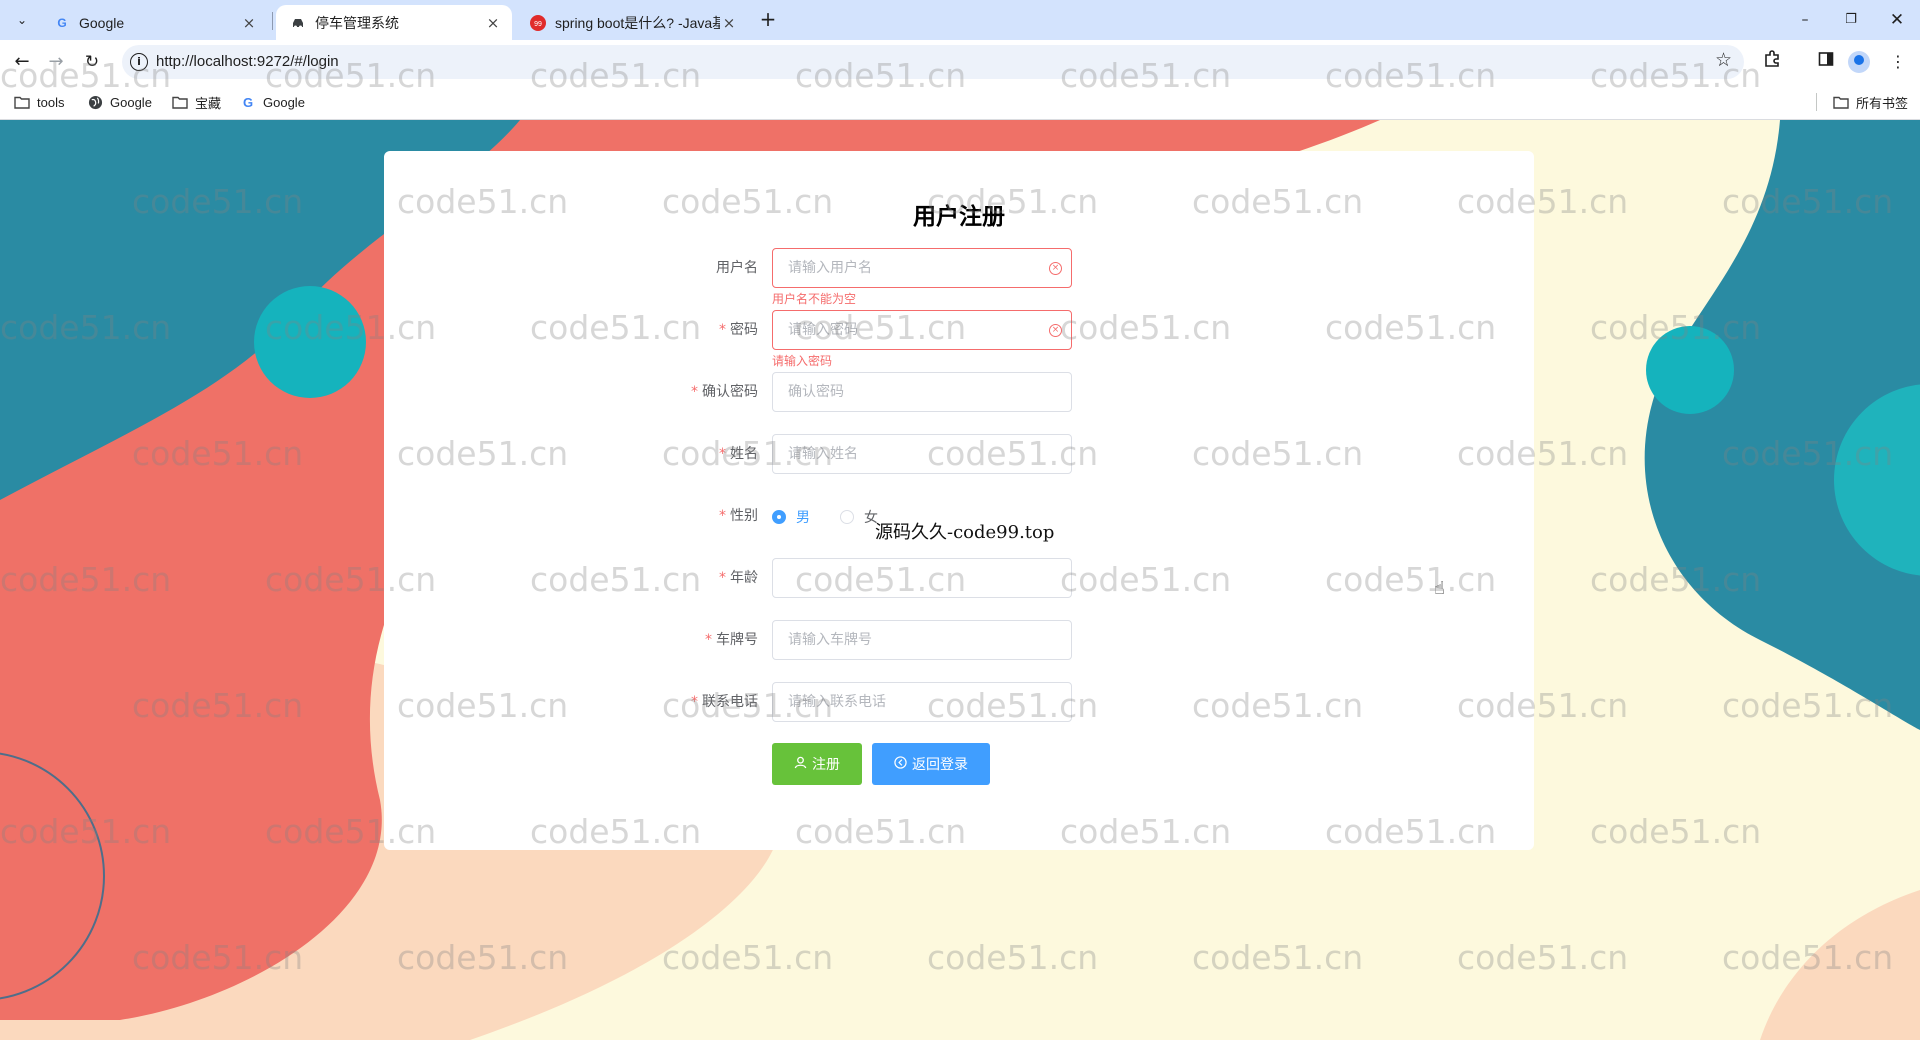 The image size is (1920, 1040). What do you see at coordinates (637, 22) in the screenshot?
I see `tab-title: spring boot是什么? -Java基础` at bounding box center [637, 22].